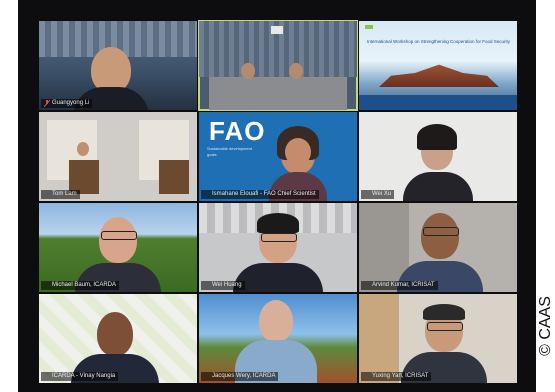 This screenshot has width=555, height=392. I want to click on participant-nameplate: Wei Huang, so click(223, 285).